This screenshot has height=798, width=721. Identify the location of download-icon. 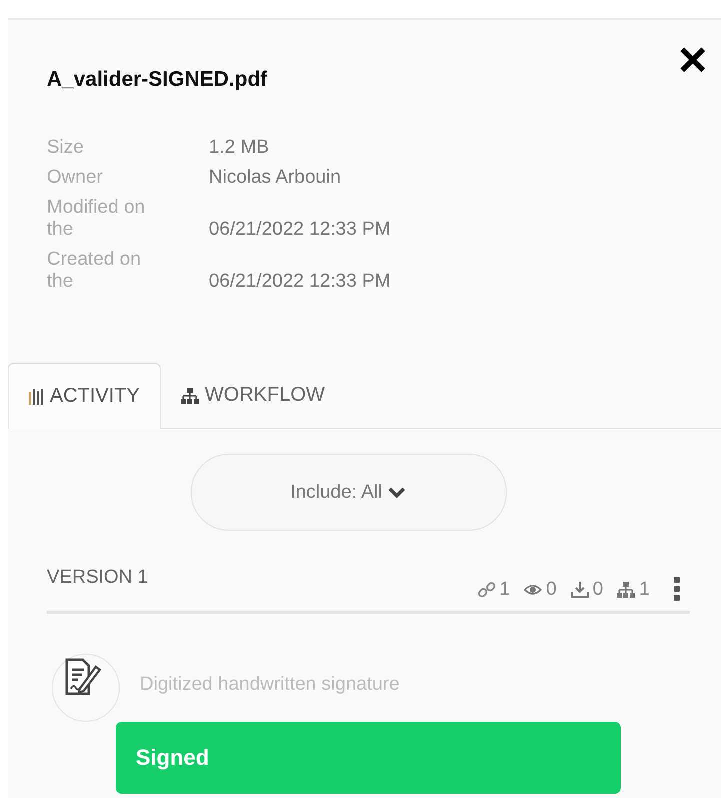
(579, 590).